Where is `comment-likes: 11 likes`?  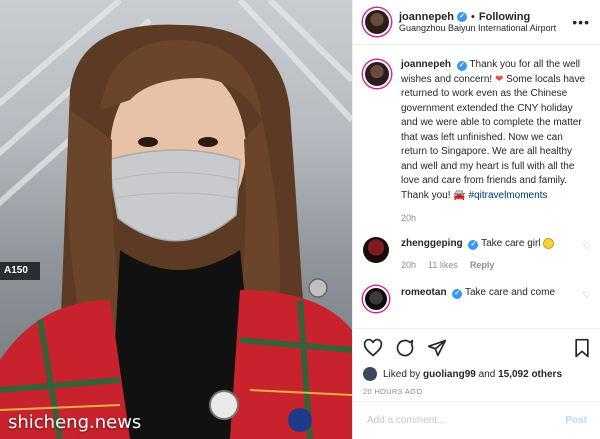 comment-likes: 11 likes is located at coordinates (443, 265).